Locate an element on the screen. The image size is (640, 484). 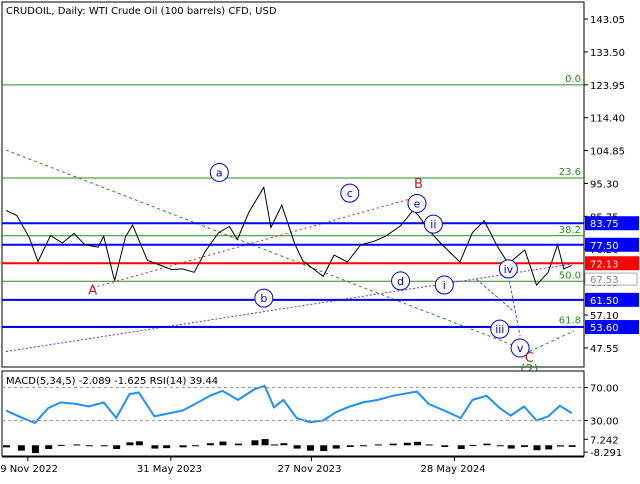
fib-level-label: 38.2 is located at coordinates (570, 230).